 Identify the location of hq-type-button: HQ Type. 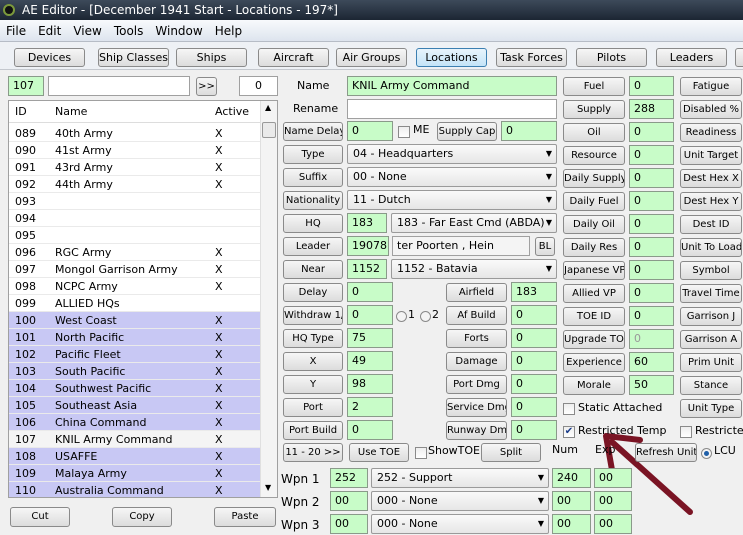
(313, 338).